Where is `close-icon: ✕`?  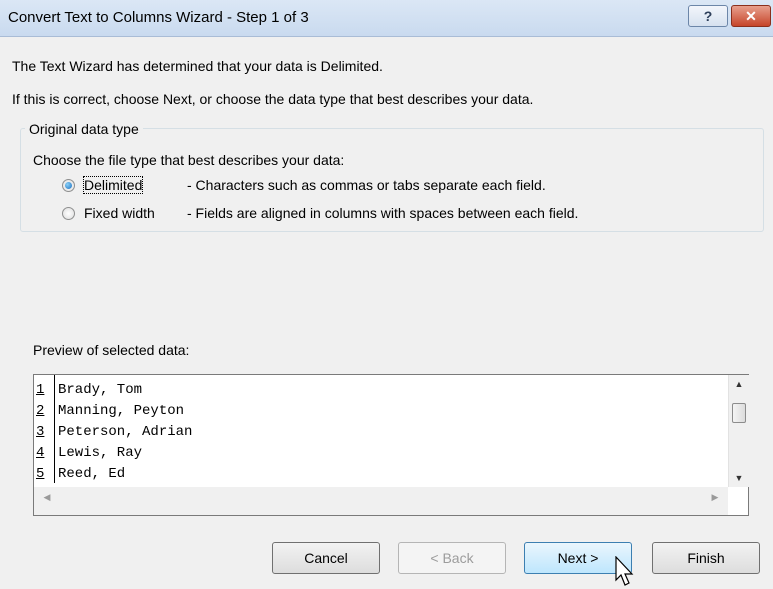
close-icon: ✕ is located at coordinates (751, 16).